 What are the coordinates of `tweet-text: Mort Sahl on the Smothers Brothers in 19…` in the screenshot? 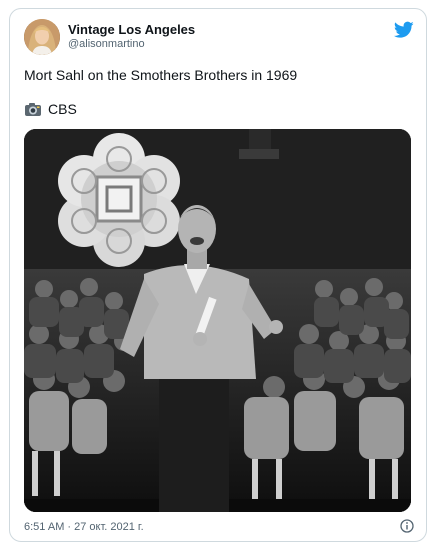 It's located at (161, 75).